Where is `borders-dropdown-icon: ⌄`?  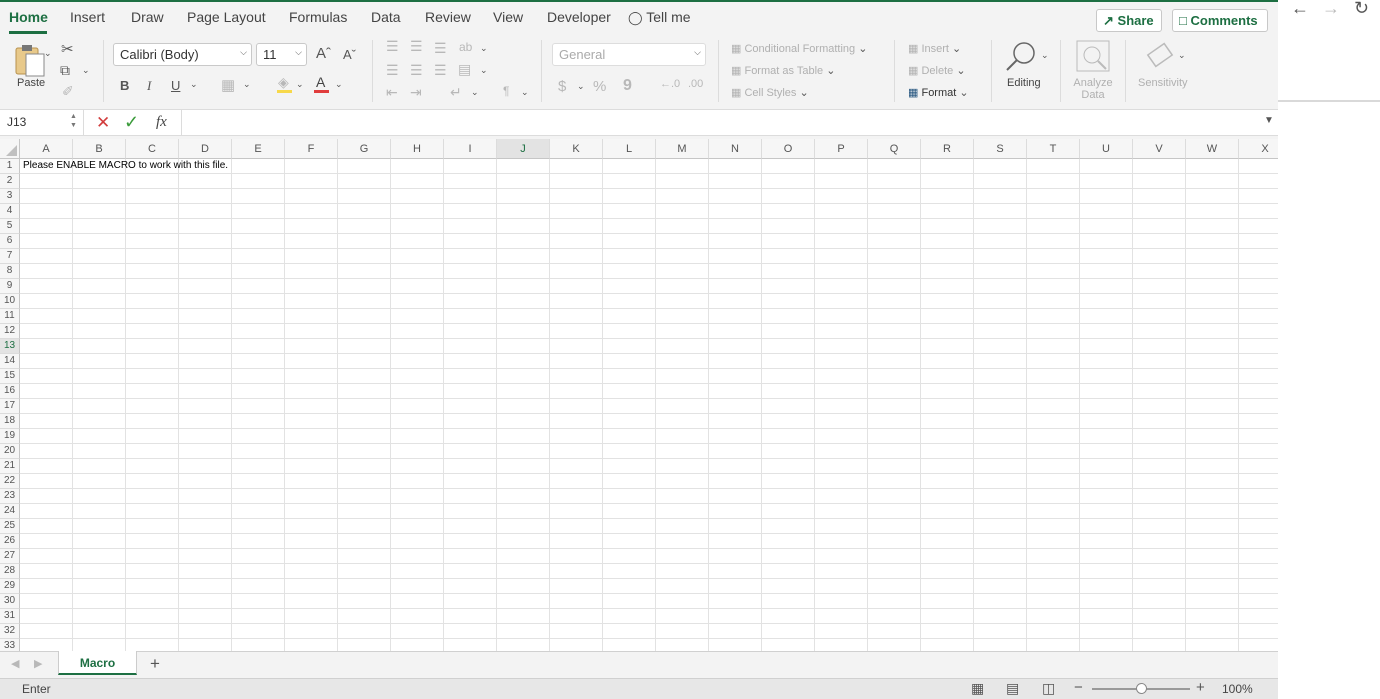
borders-dropdown-icon: ⌄ is located at coordinates (247, 84).